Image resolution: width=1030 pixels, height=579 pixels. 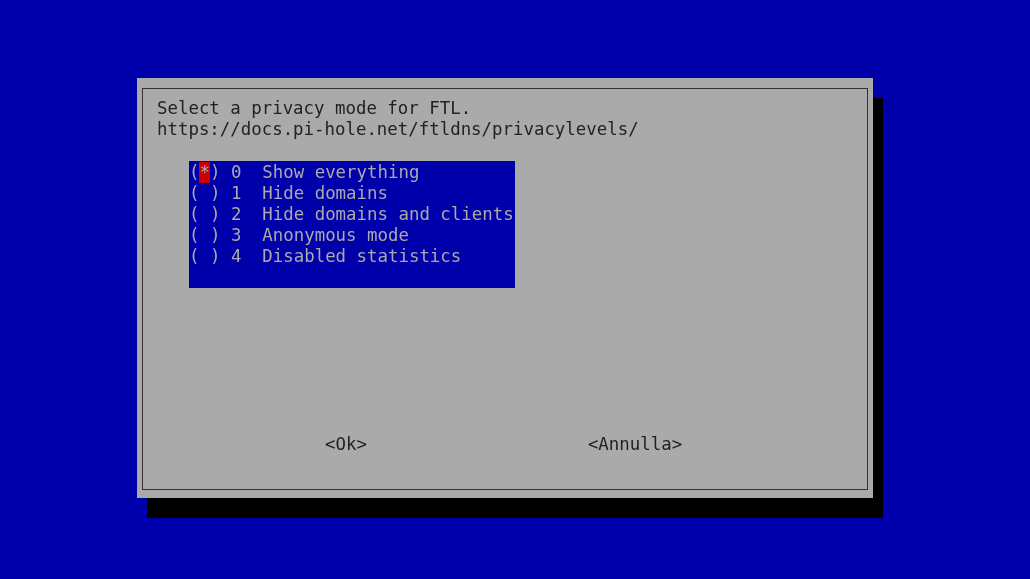 I want to click on option-label: Hide domains and clients, so click(x=388, y=214).